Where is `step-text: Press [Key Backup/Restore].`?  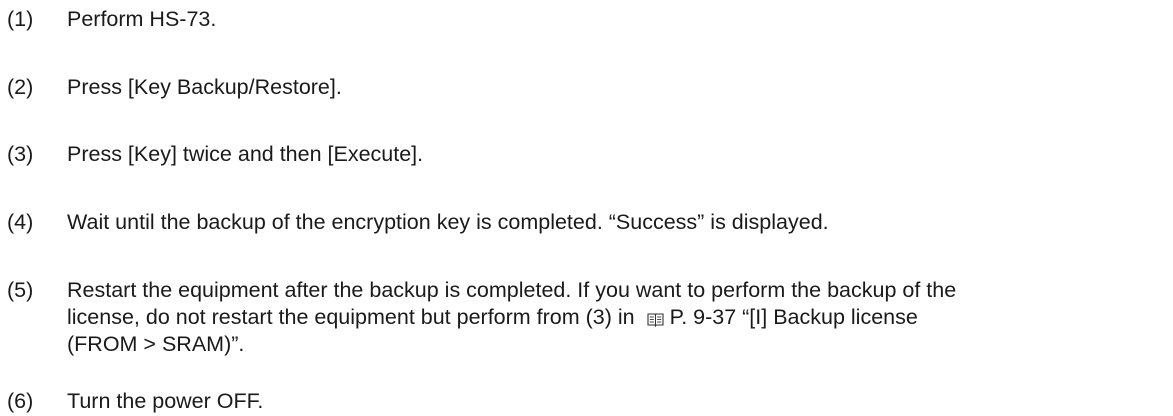 step-text: Press [Key Backup/Restore]. is located at coordinates (204, 87).